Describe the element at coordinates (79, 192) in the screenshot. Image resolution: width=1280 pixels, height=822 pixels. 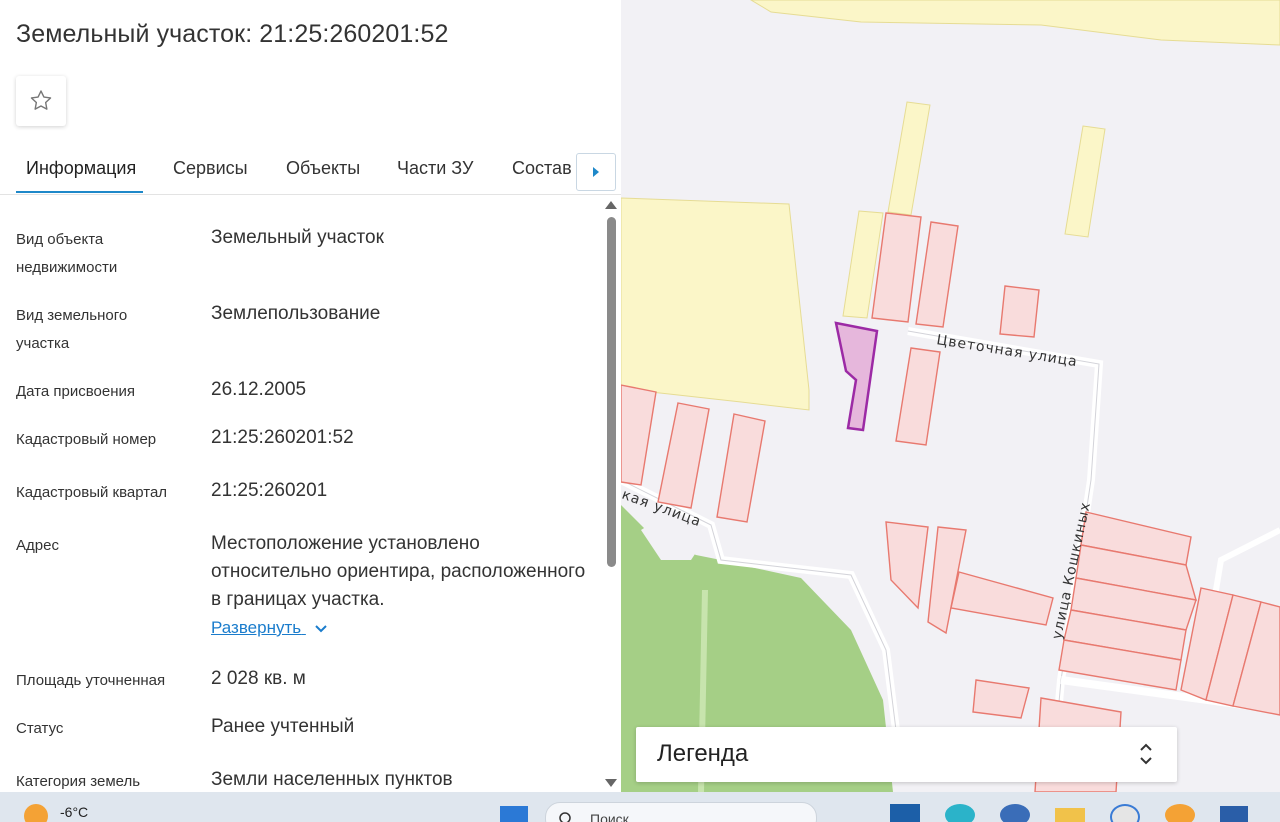
I see `active-tab-indicator` at that location.